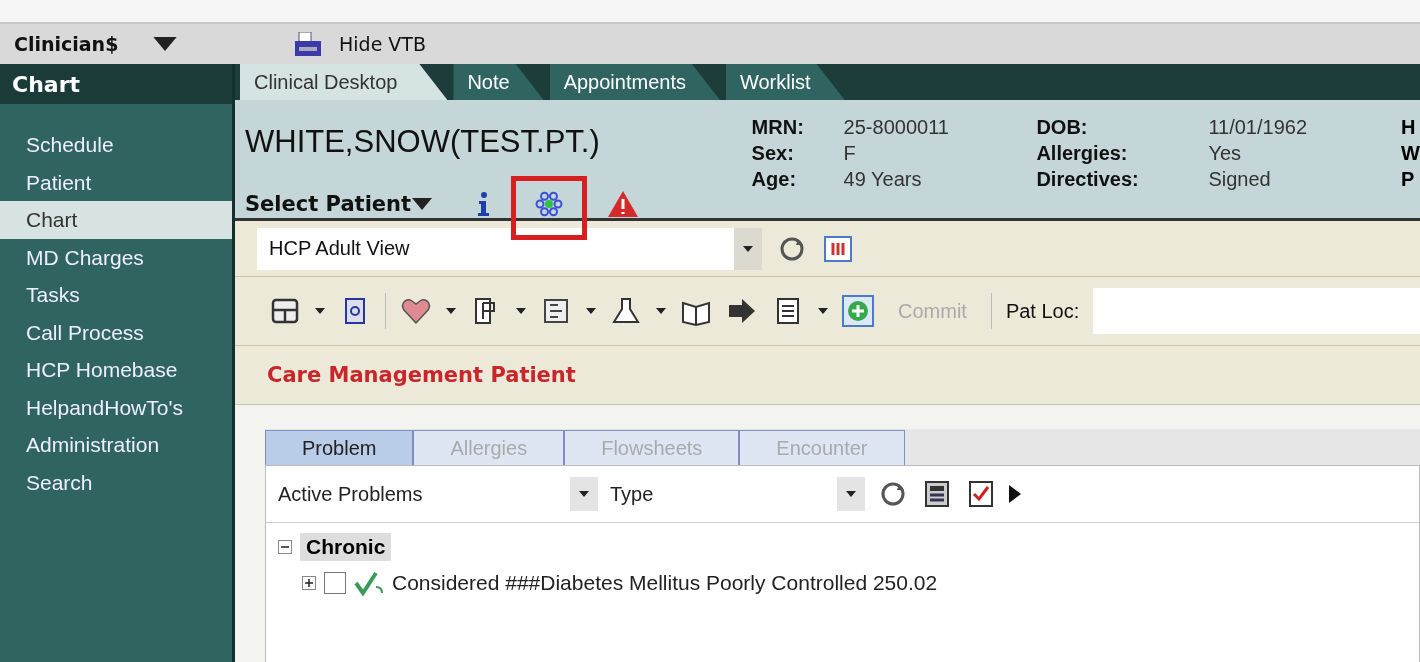 The image size is (1420, 662). What do you see at coordinates (498, 82) in the screenshot?
I see `tab: Note` at bounding box center [498, 82].